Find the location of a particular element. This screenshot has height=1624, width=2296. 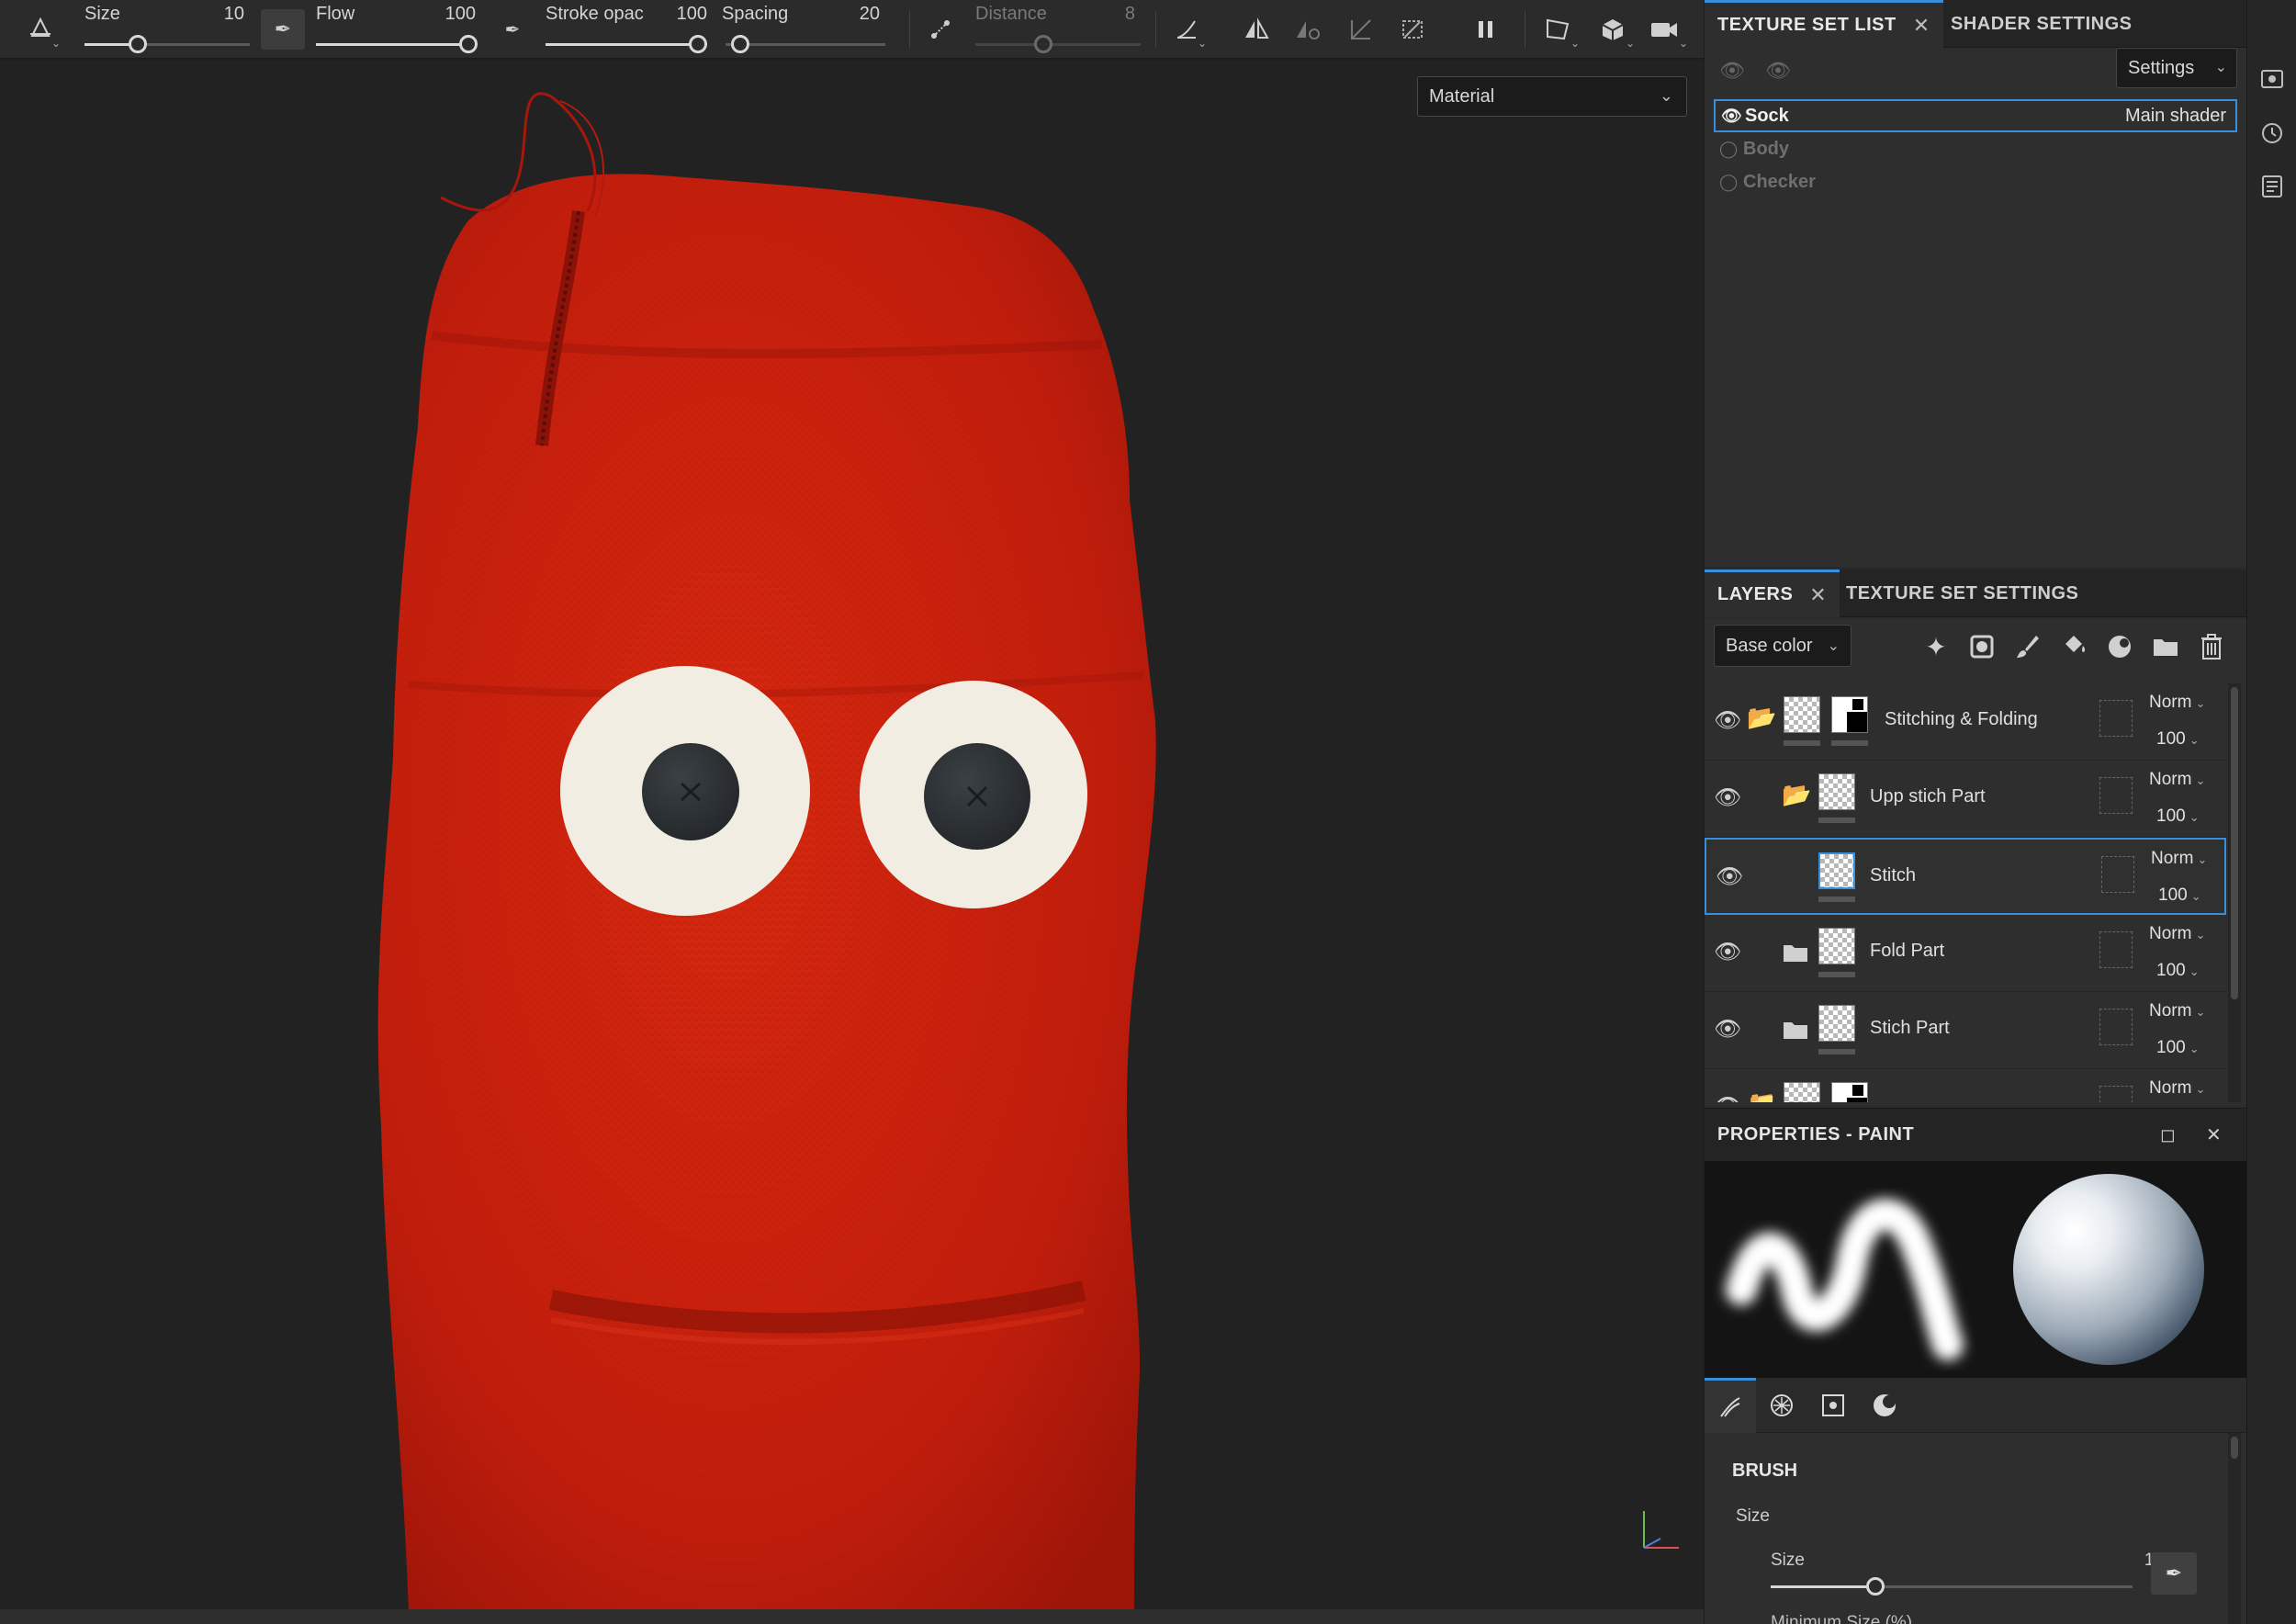

viewport-mode-caret-icon: ⌄ is located at coordinates (1575, 43).